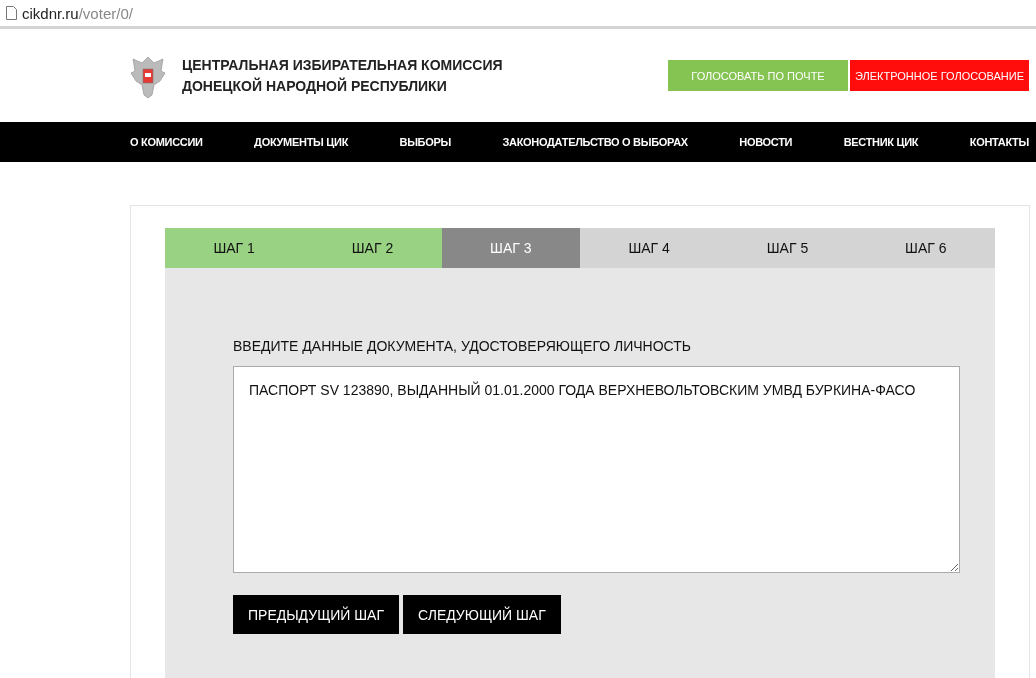  Describe the element at coordinates (234, 248) in the screenshot. I see `step-tab: ШАГ 1` at that location.